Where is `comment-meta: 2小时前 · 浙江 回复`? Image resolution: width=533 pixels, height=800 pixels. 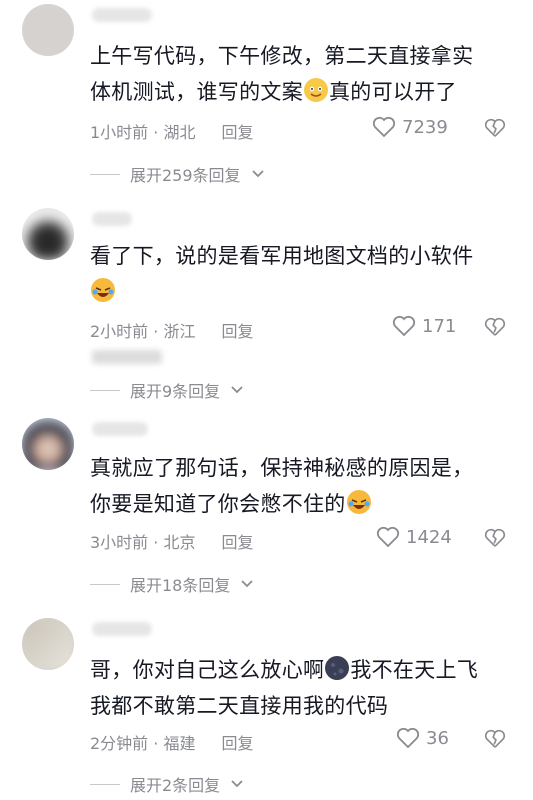
comment-meta: 2小时前 · 浙江 回复 is located at coordinates (171, 330).